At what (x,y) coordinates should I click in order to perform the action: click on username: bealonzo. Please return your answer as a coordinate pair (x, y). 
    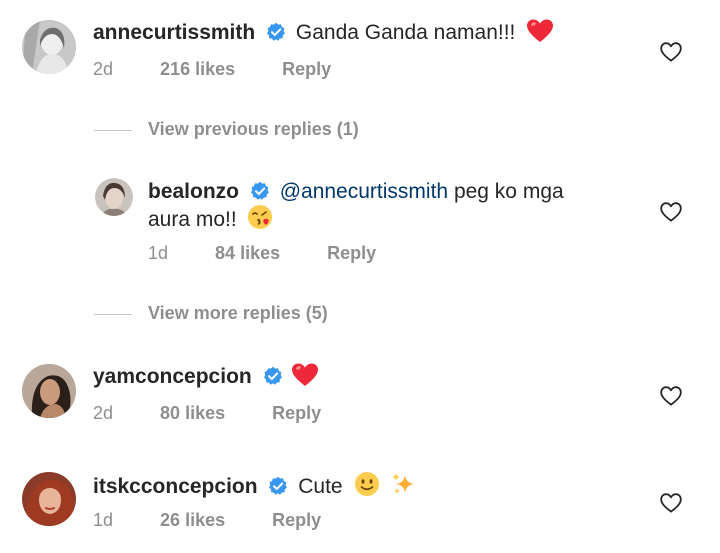
    Looking at the image, I should click on (193, 191).